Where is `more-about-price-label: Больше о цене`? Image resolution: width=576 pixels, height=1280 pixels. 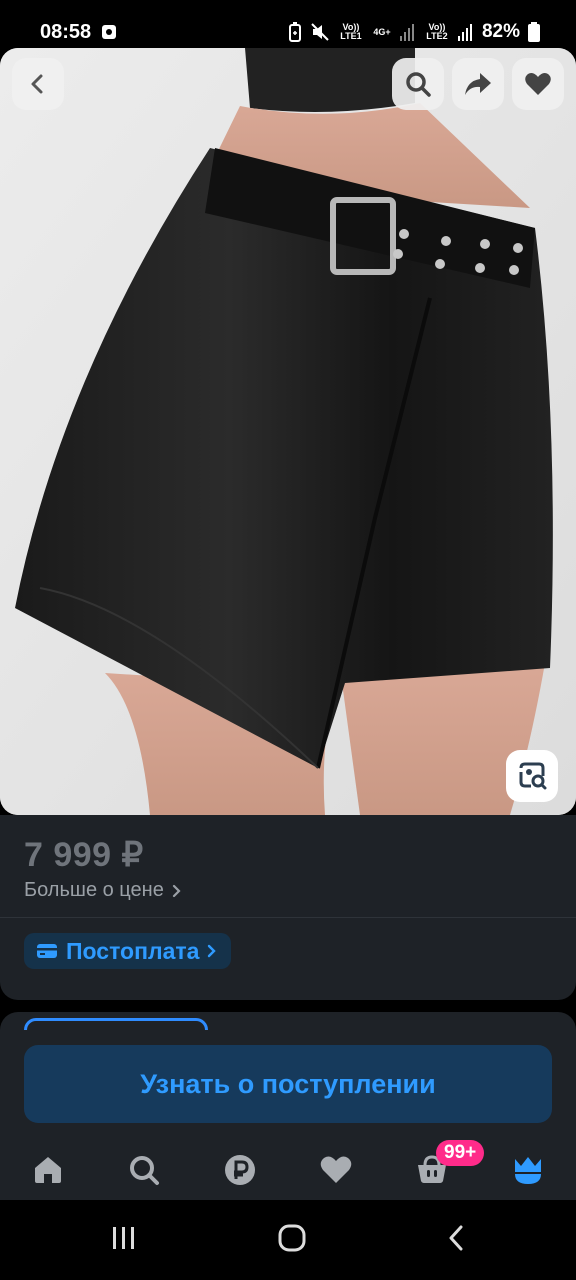
more-about-price-label: Больше о цене is located at coordinates (94, 890).